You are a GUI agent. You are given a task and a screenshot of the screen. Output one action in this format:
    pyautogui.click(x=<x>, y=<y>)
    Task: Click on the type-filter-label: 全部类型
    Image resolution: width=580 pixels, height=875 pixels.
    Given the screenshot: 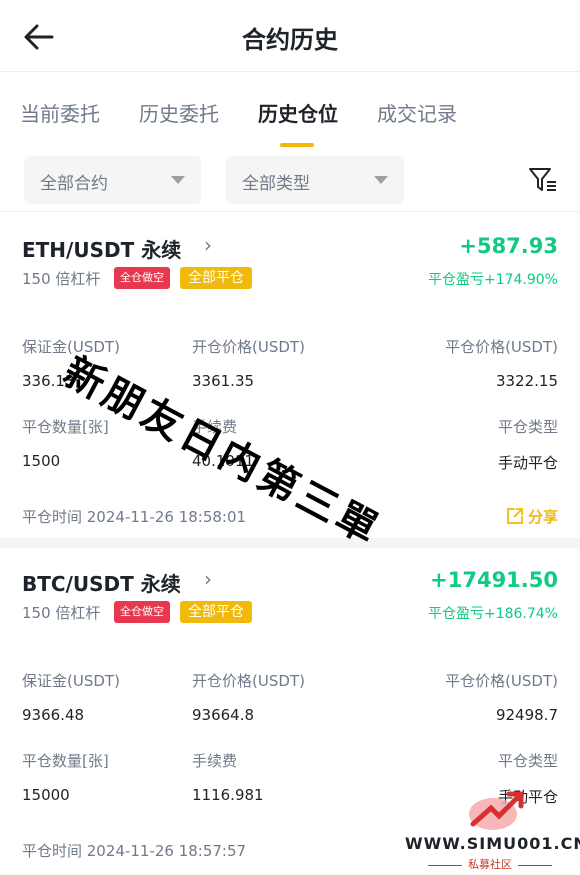 What is the action you would take?
    pyautogui.click(x=276, y=184)
    